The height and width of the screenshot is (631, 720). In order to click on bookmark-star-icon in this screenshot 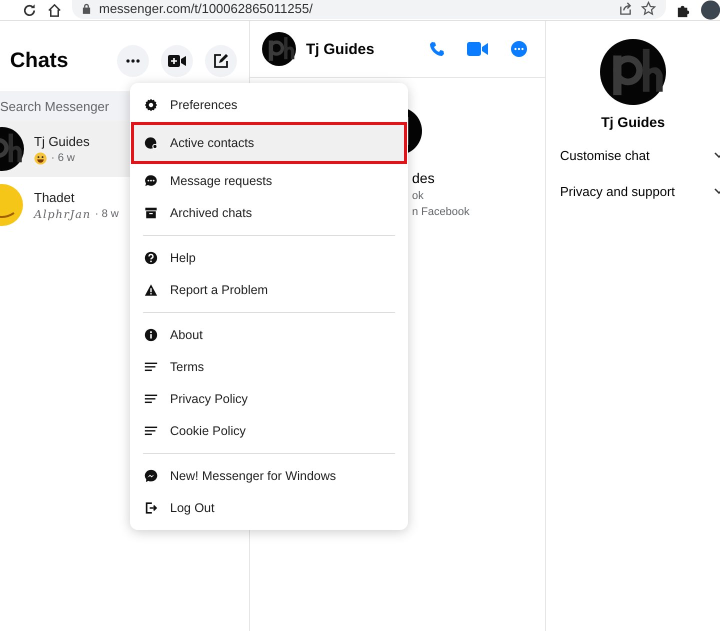, I will do `click(648, 8)`.